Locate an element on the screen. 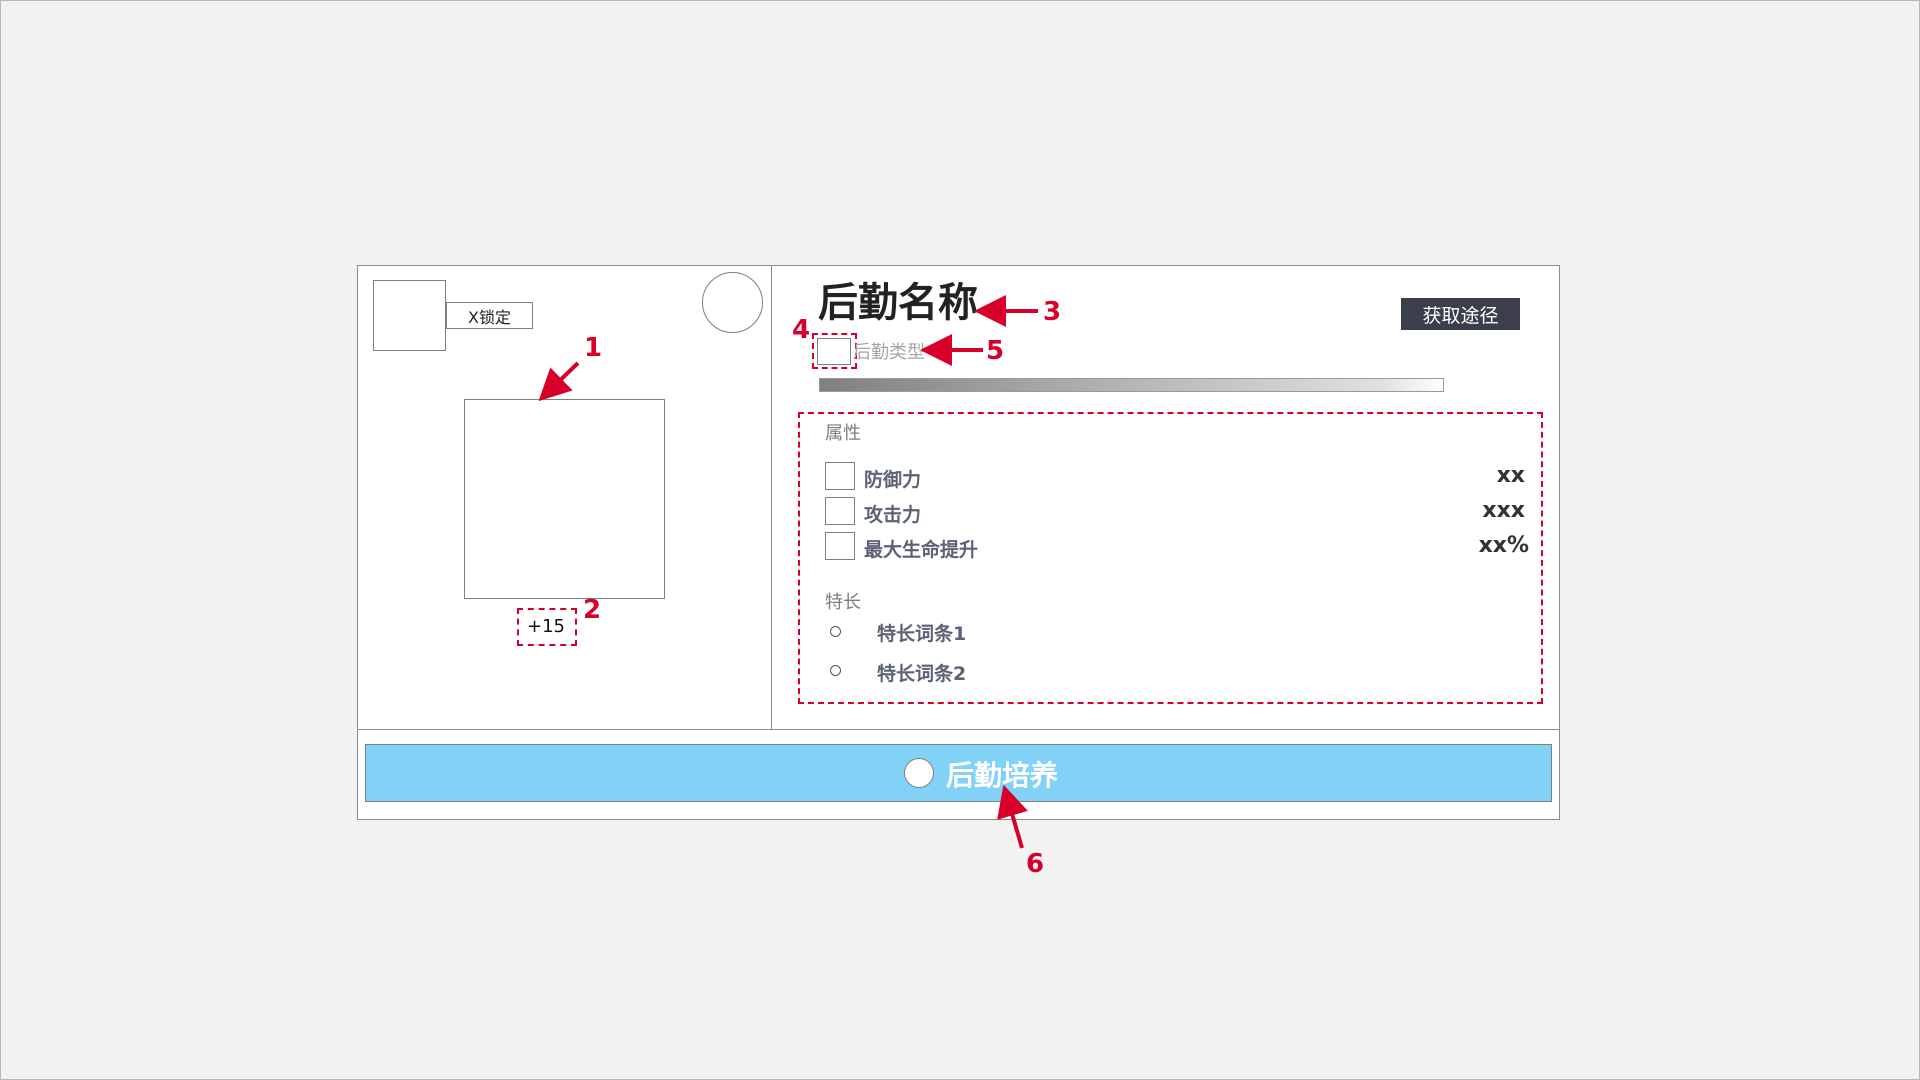 The width and height of the screenshot is (1920, 1080). annotation-number-2: 2 is located at coordinates (592, 610).